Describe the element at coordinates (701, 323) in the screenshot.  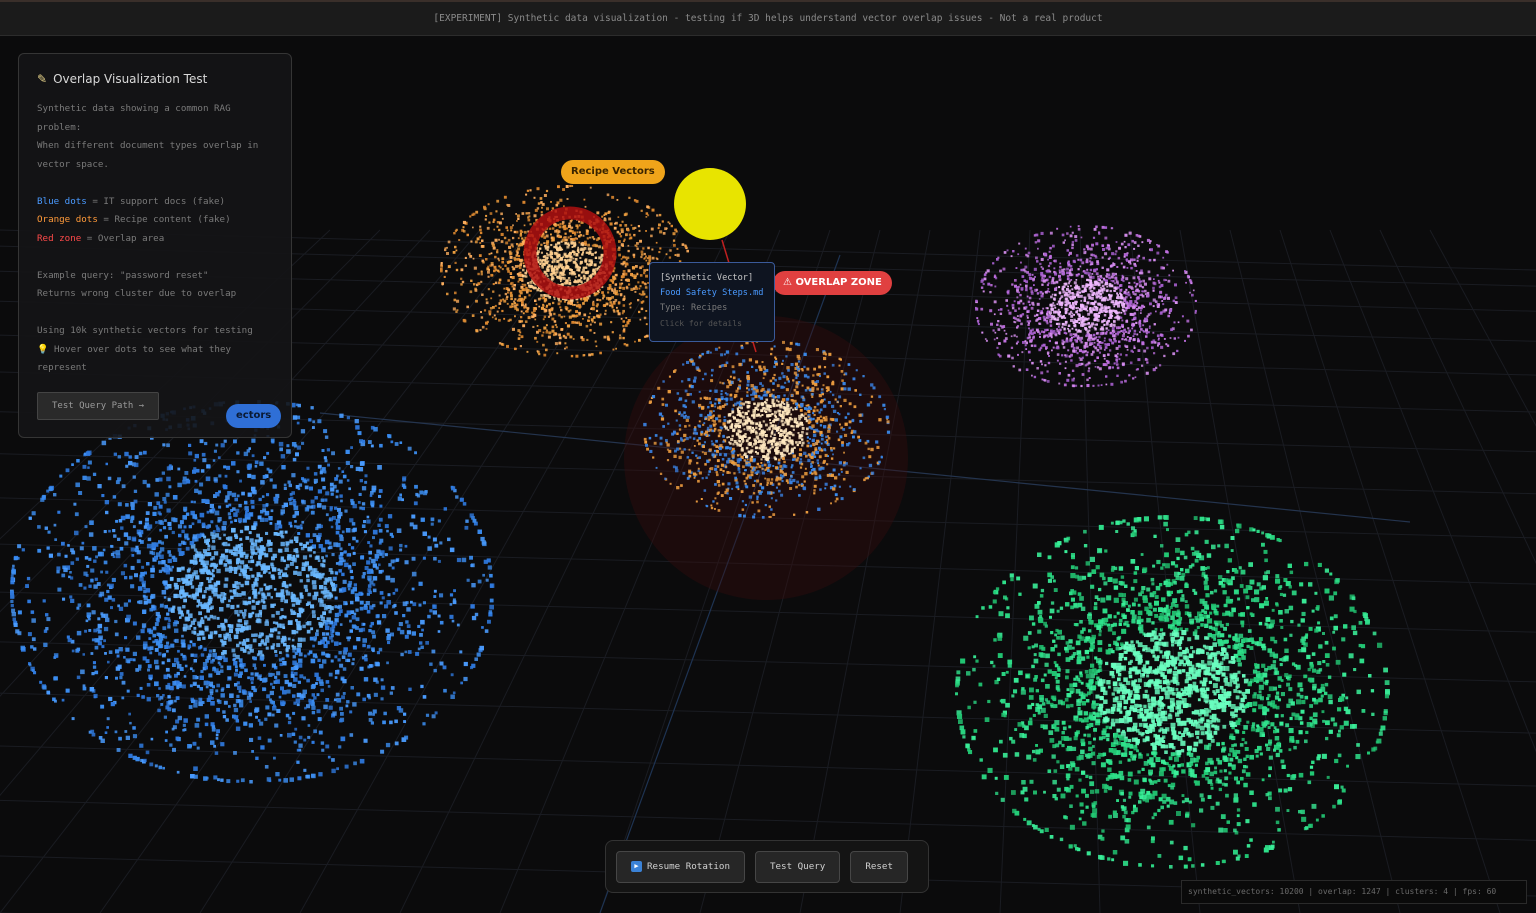
I see `tooltip-hint: Click for details` at that location.